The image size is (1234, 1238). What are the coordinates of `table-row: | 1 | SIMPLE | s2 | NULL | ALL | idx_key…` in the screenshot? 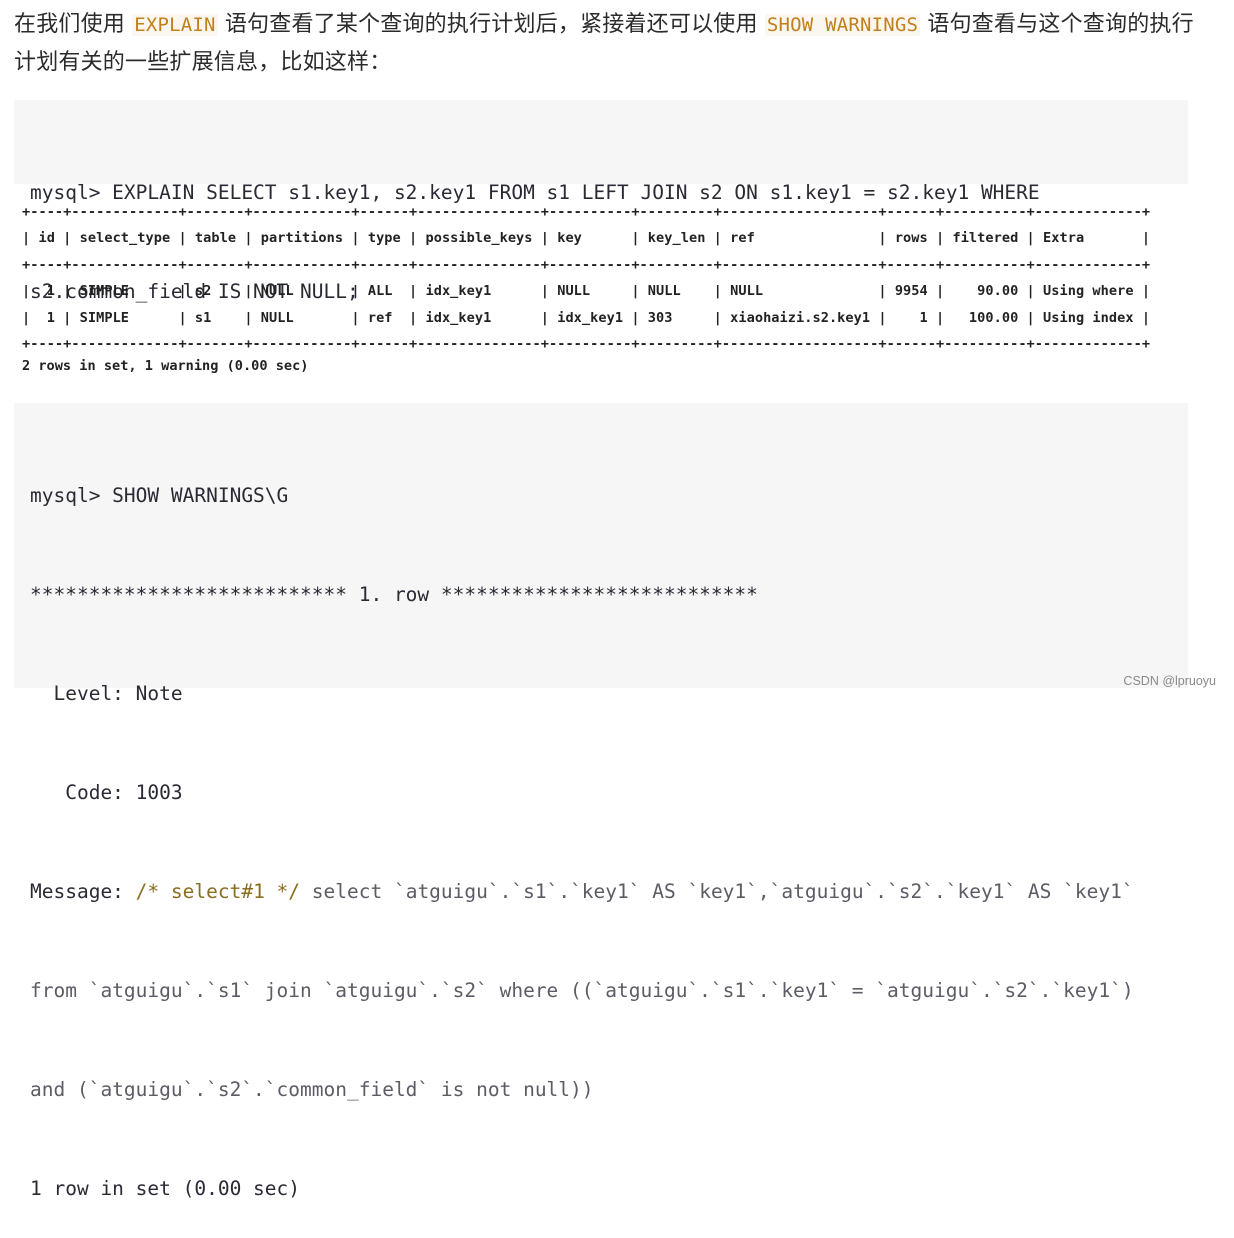 It's located at (586, 291).